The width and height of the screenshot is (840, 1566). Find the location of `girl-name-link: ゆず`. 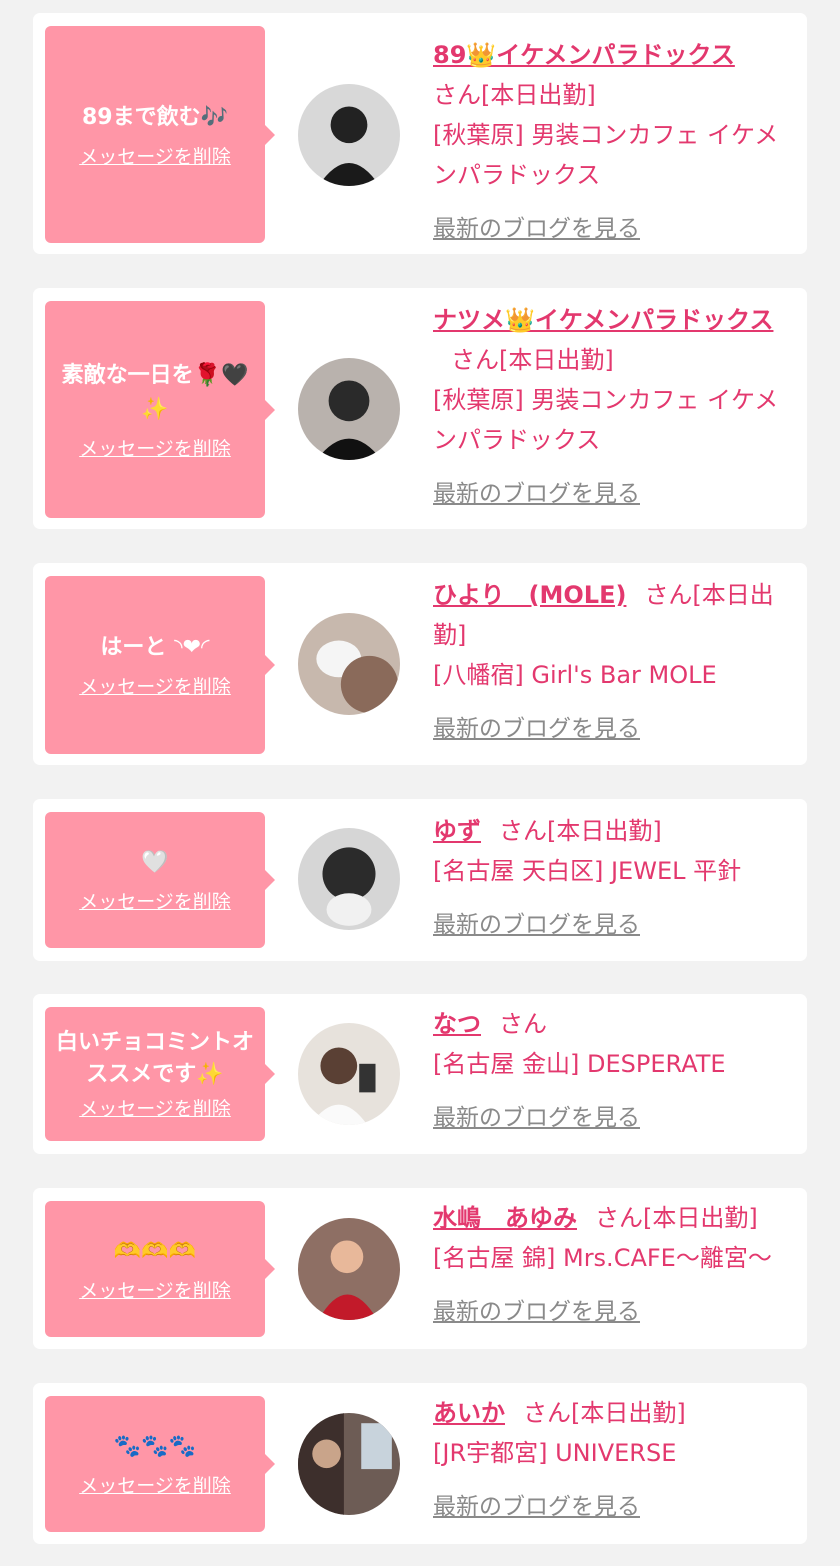

girl-name-link: ゆず is located at coordinates (457, 831).